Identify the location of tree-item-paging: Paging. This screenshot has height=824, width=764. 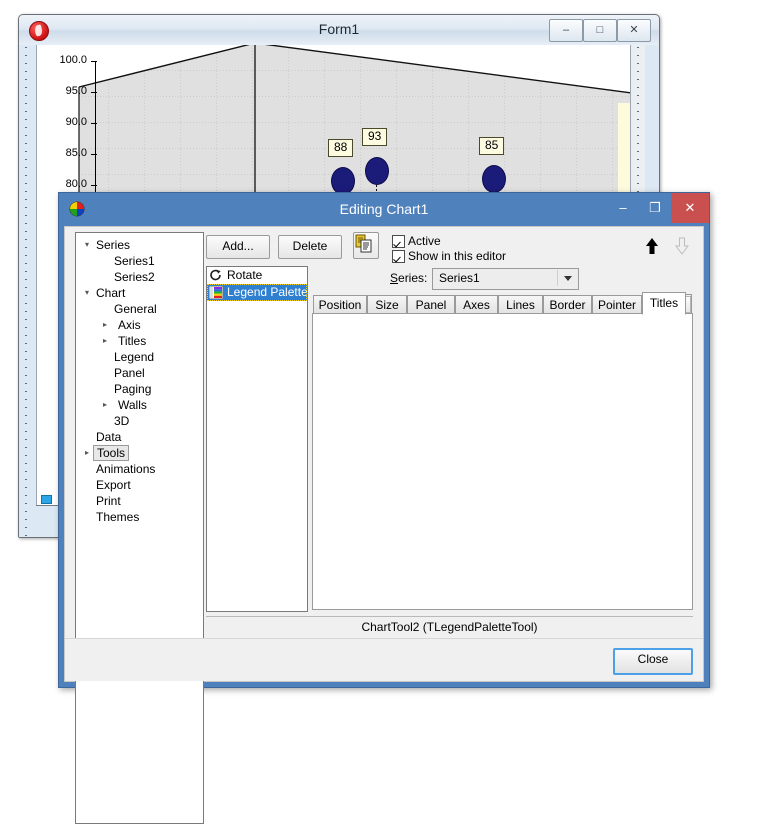
(141, 389).